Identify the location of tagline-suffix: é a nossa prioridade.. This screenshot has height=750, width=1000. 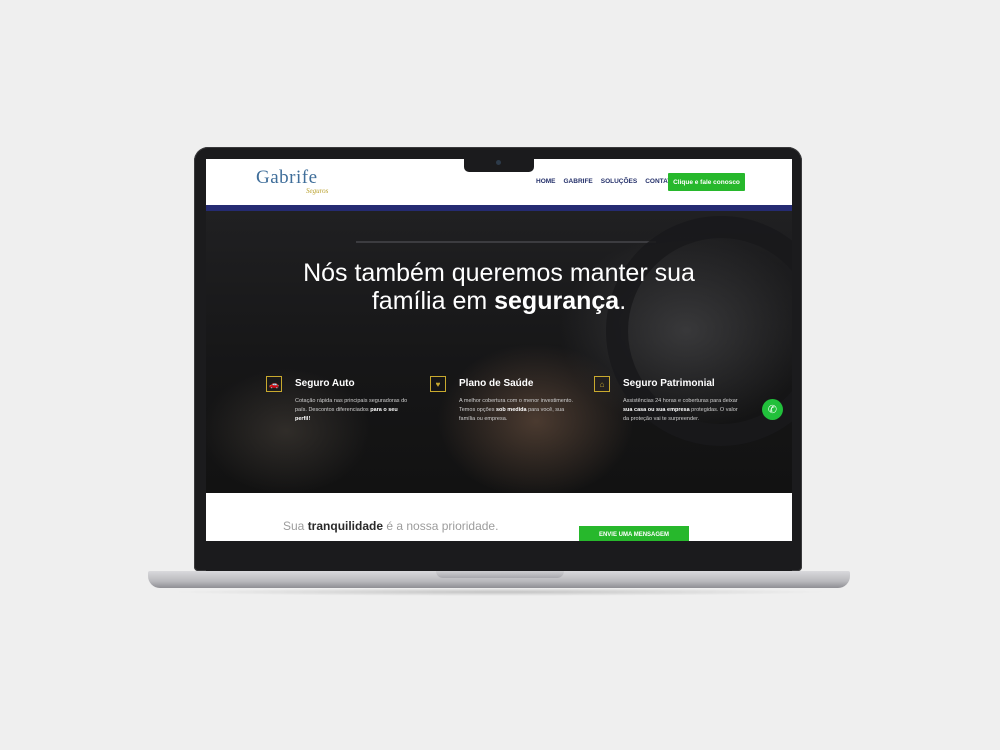
(441, 526).